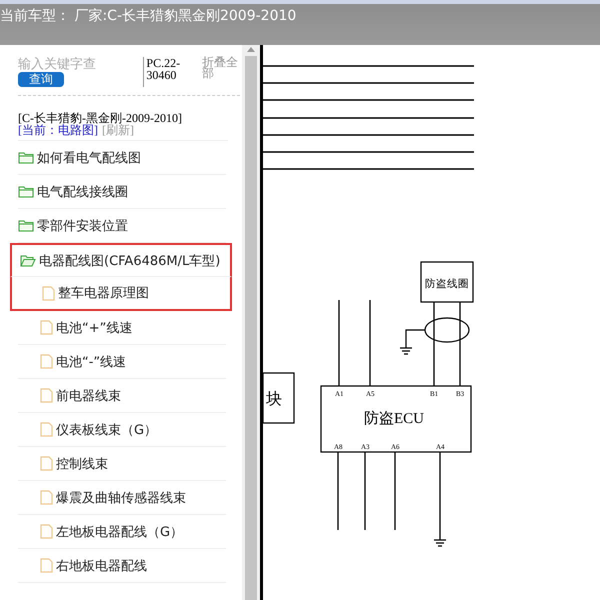  Describe the element at coordinates (447, 284) in the screenshot. I see `coil-label: 防盗线圈` at that location.